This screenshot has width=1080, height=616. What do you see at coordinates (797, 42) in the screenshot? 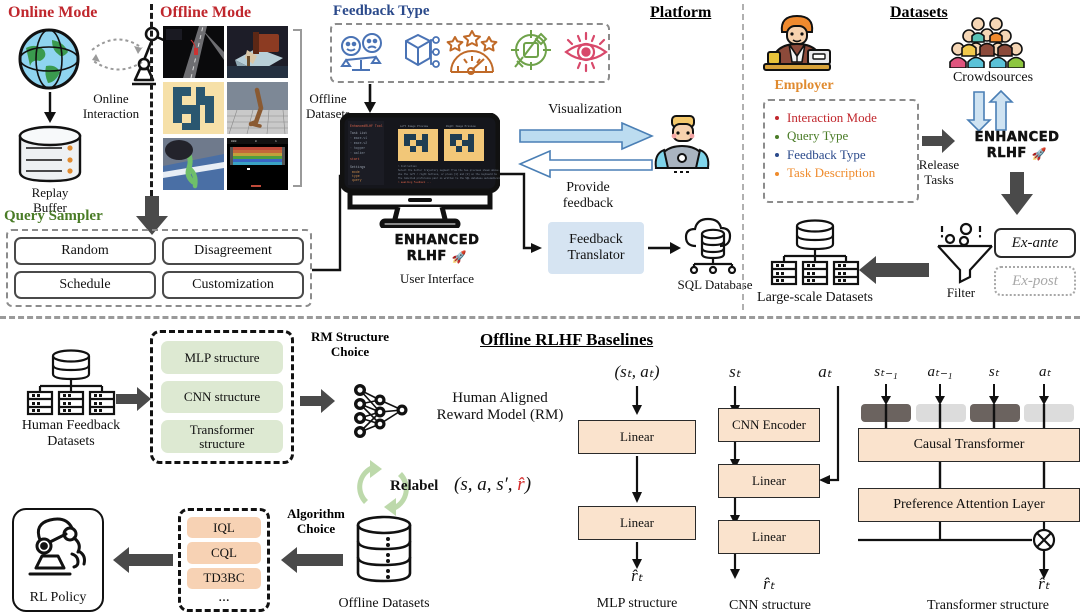
I see `employer-icon` at bounding box center [797, 42].